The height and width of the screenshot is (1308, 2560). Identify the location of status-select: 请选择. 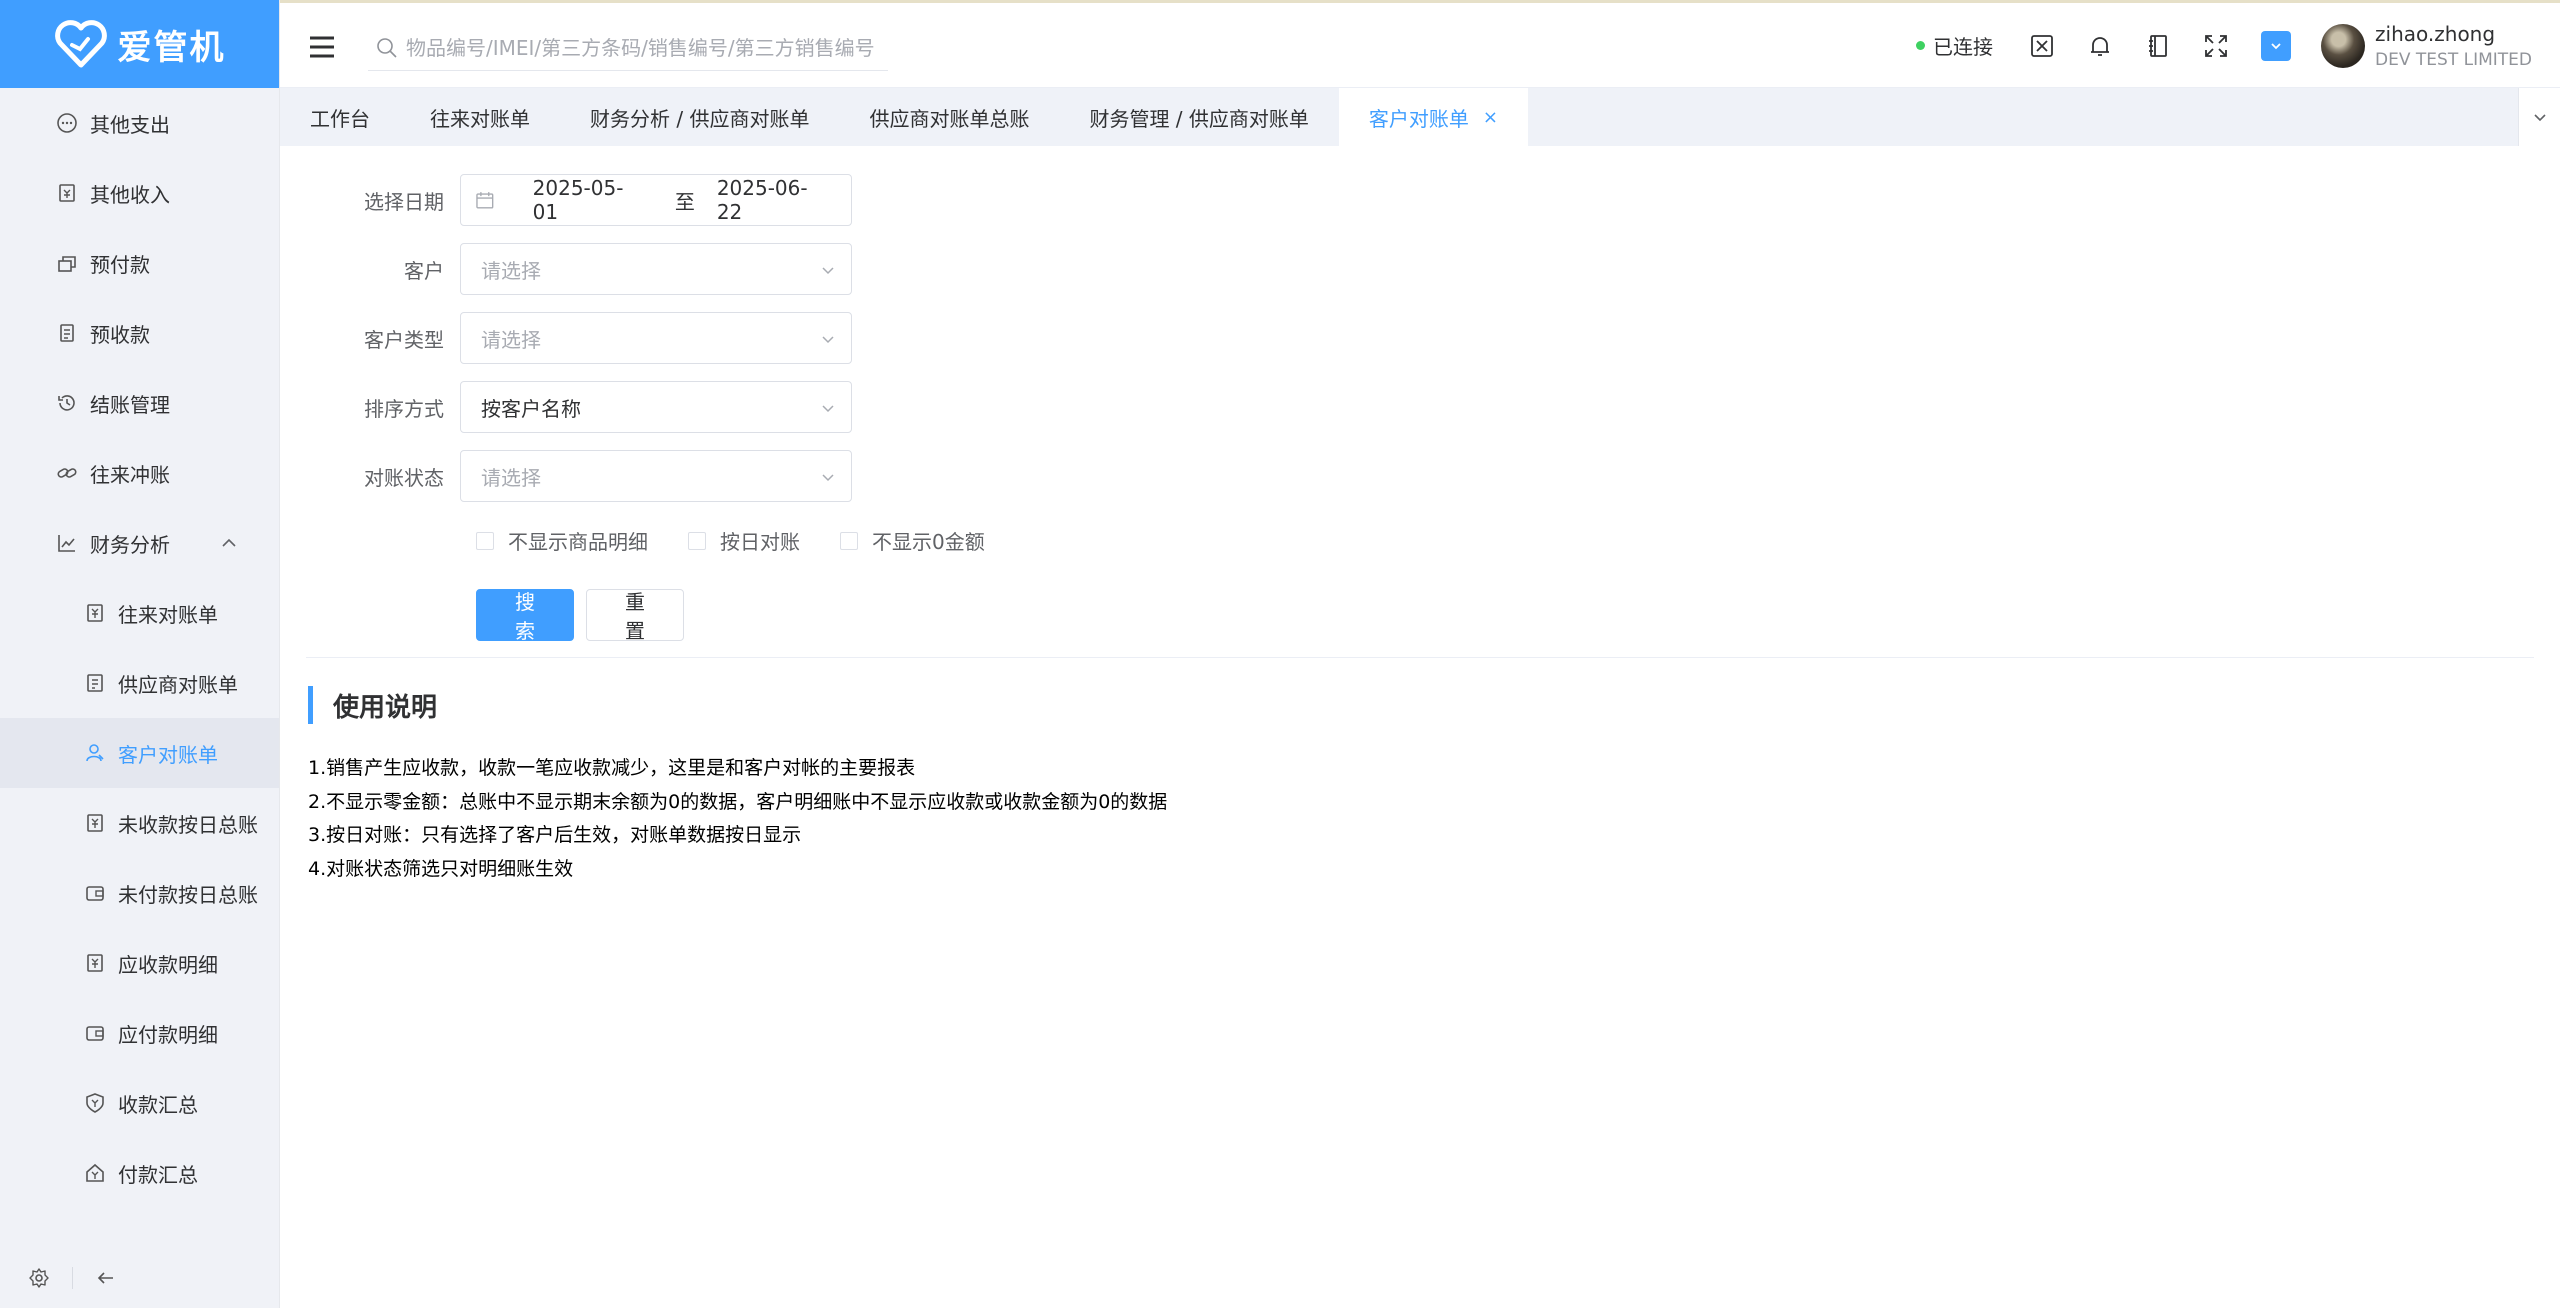
(656, 476).